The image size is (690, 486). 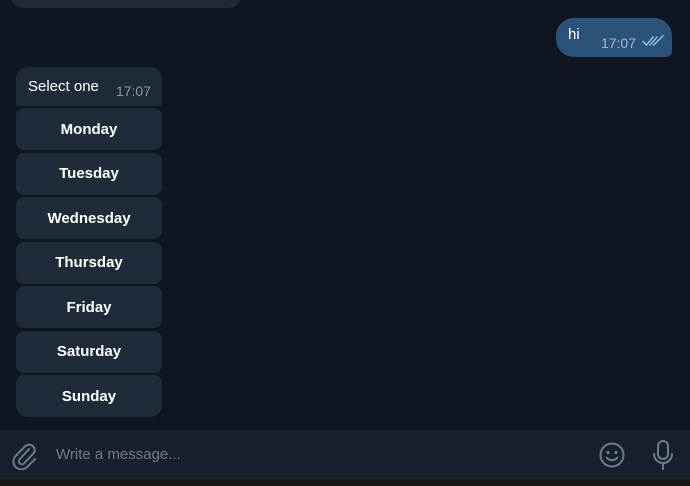 What do you see at coordinates (89, 173) in the screenshot?
I see `keyboard-button-tuesday: Tuesday` at bounding box center [89, 173].